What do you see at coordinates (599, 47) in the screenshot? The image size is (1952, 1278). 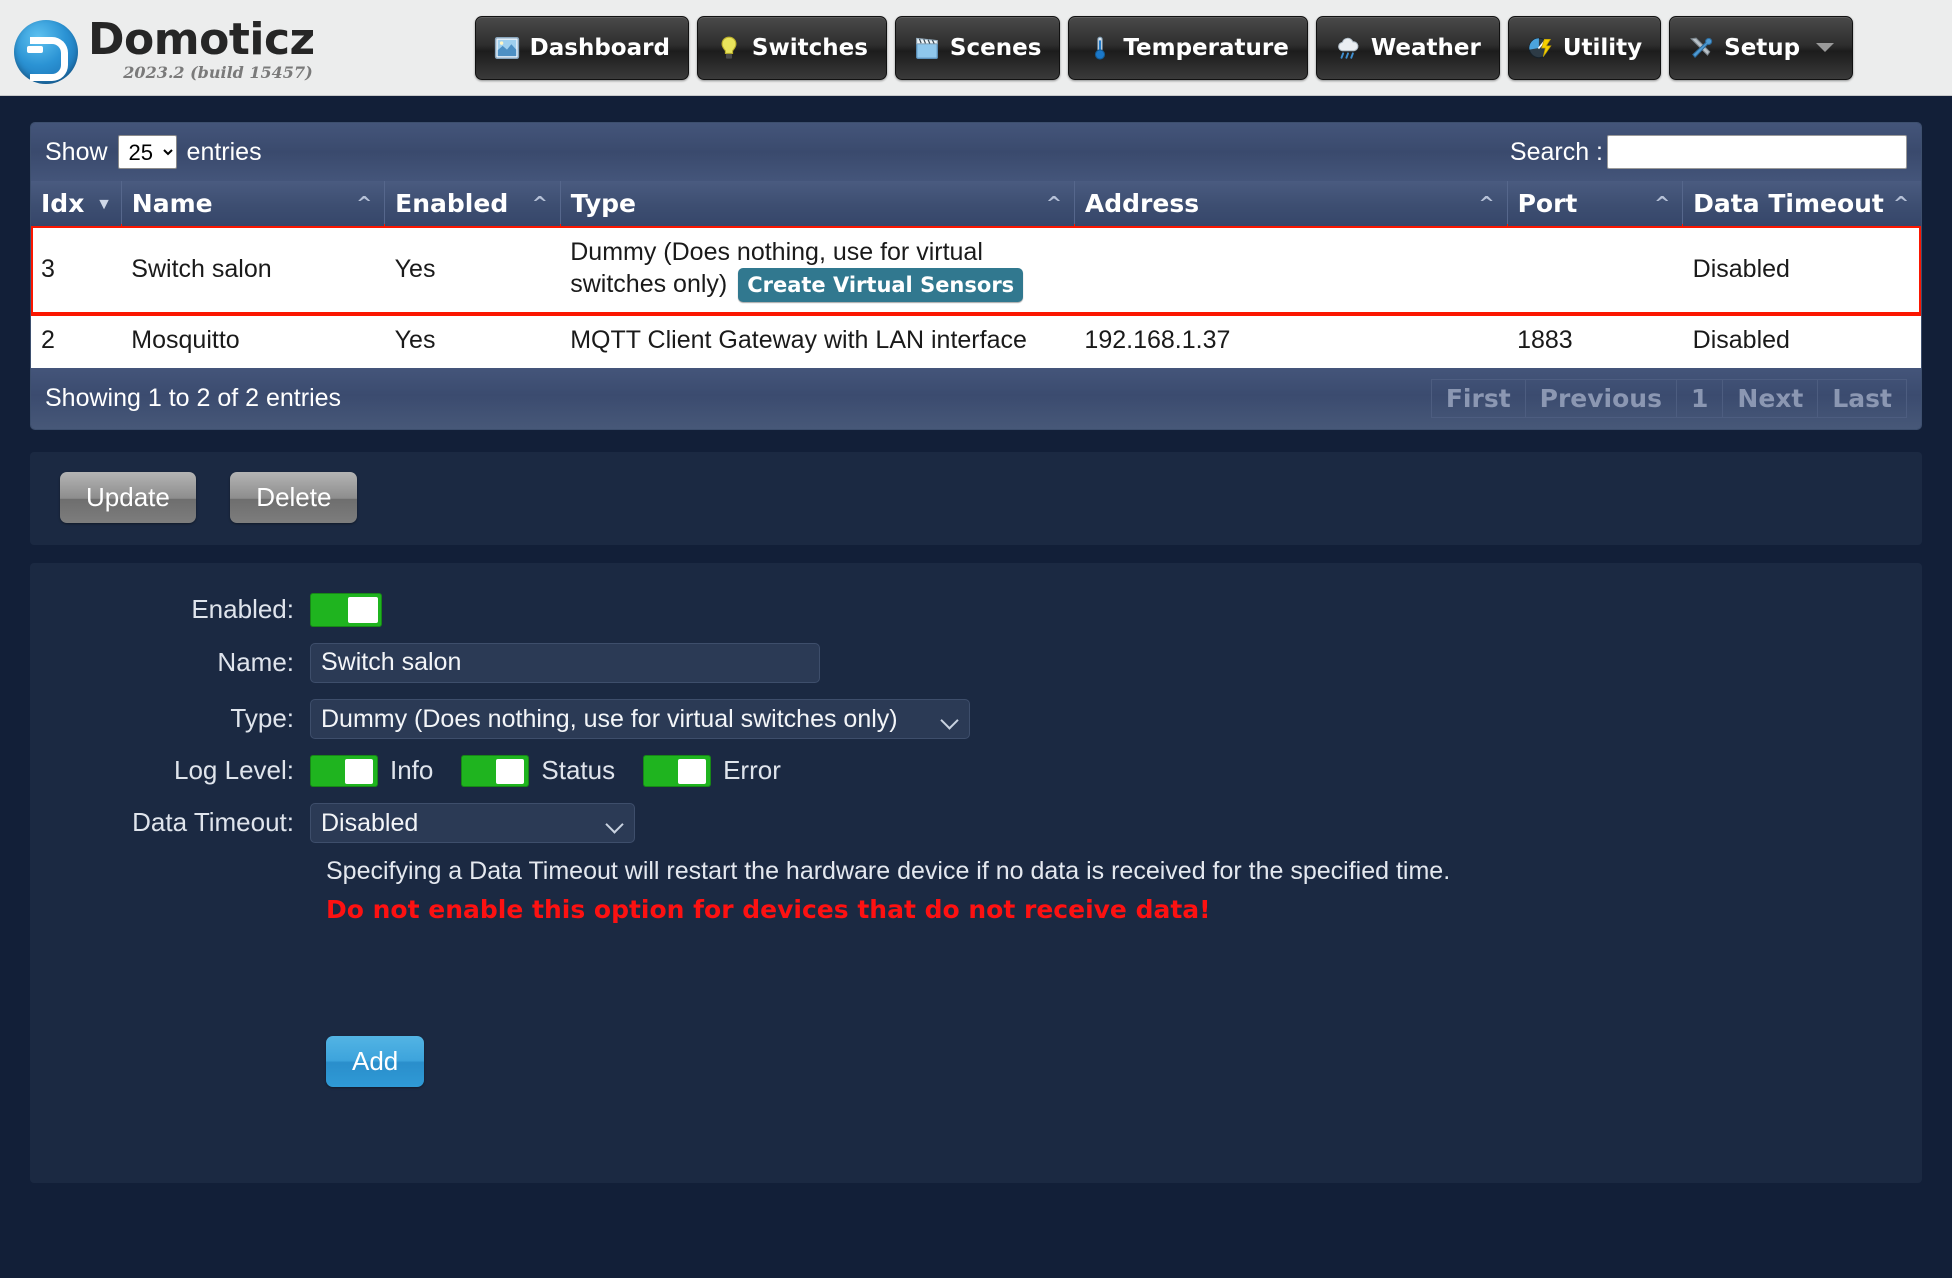 I see `nav-label: Dashboard` at bounding box center [599, 47].